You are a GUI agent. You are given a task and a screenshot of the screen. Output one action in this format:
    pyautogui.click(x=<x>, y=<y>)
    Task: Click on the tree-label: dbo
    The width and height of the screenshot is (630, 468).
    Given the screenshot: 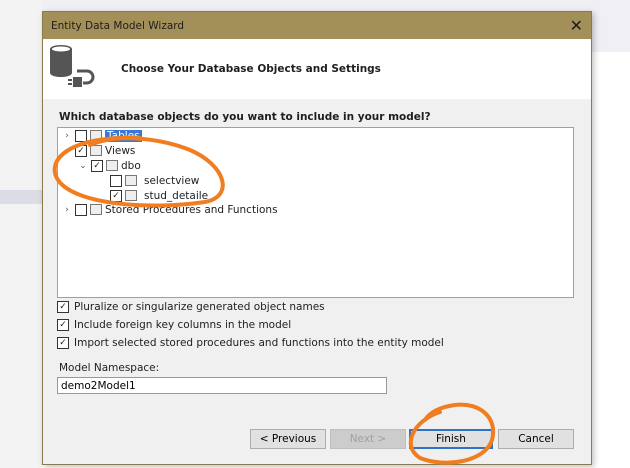 What is the action you would take?
    pyautogui.click(x=131, y=165)
    